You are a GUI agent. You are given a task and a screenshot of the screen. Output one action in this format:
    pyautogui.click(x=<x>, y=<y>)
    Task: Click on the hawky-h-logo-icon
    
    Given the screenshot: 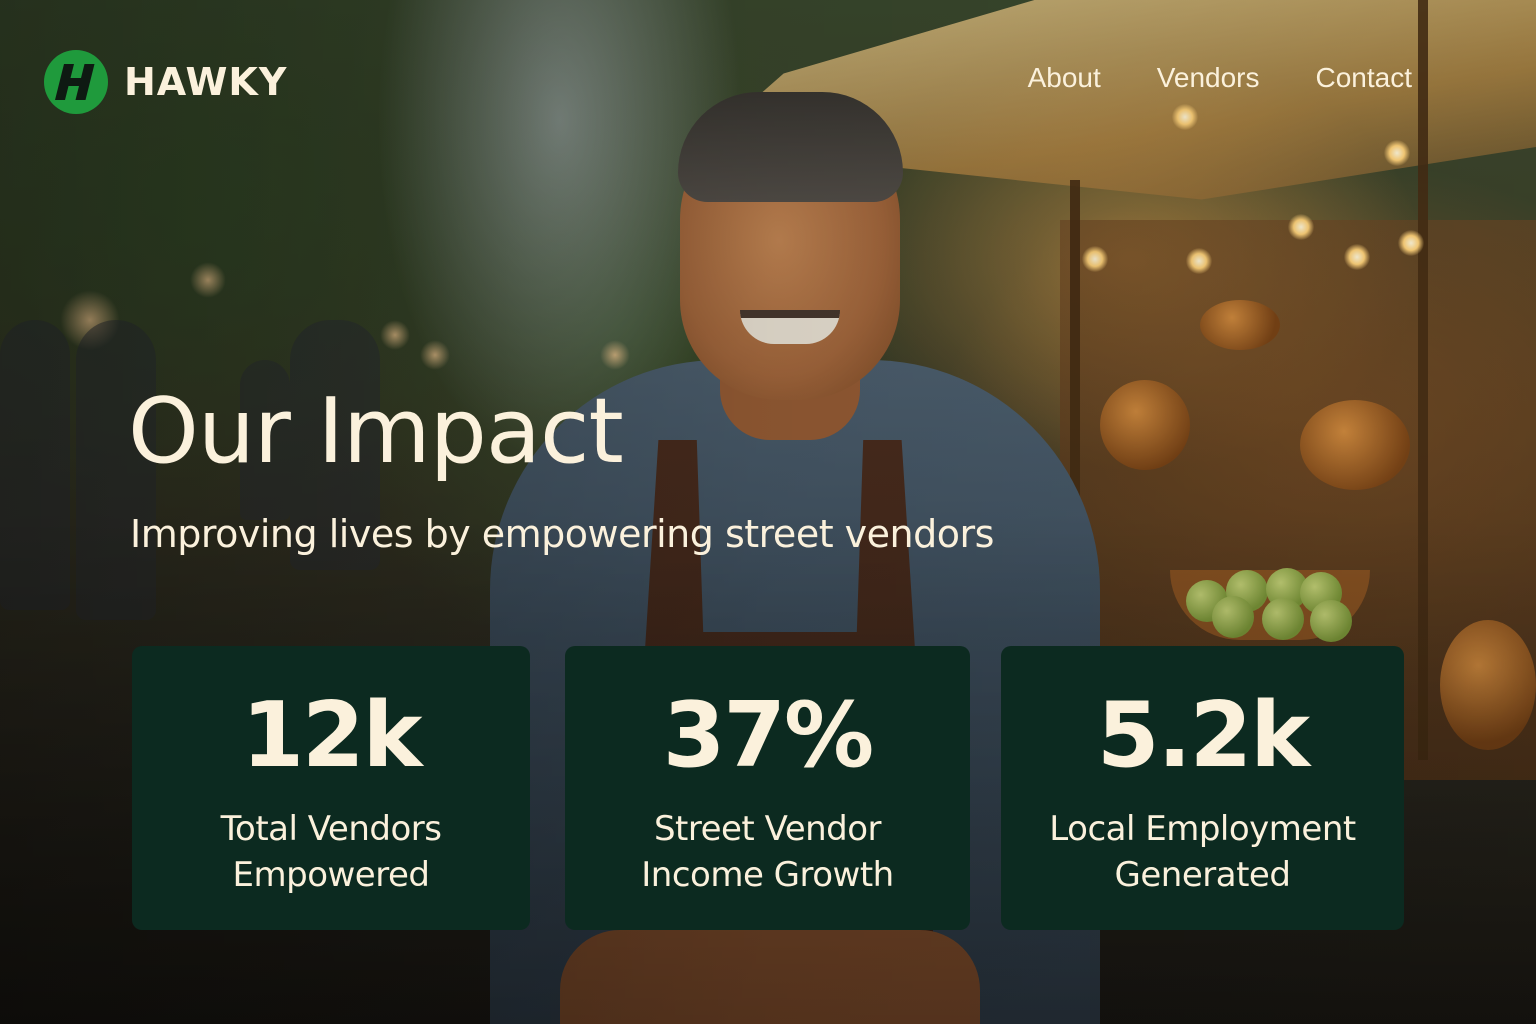 What is the action you would take?
    pyautogui.click(x=76, y=82)
    